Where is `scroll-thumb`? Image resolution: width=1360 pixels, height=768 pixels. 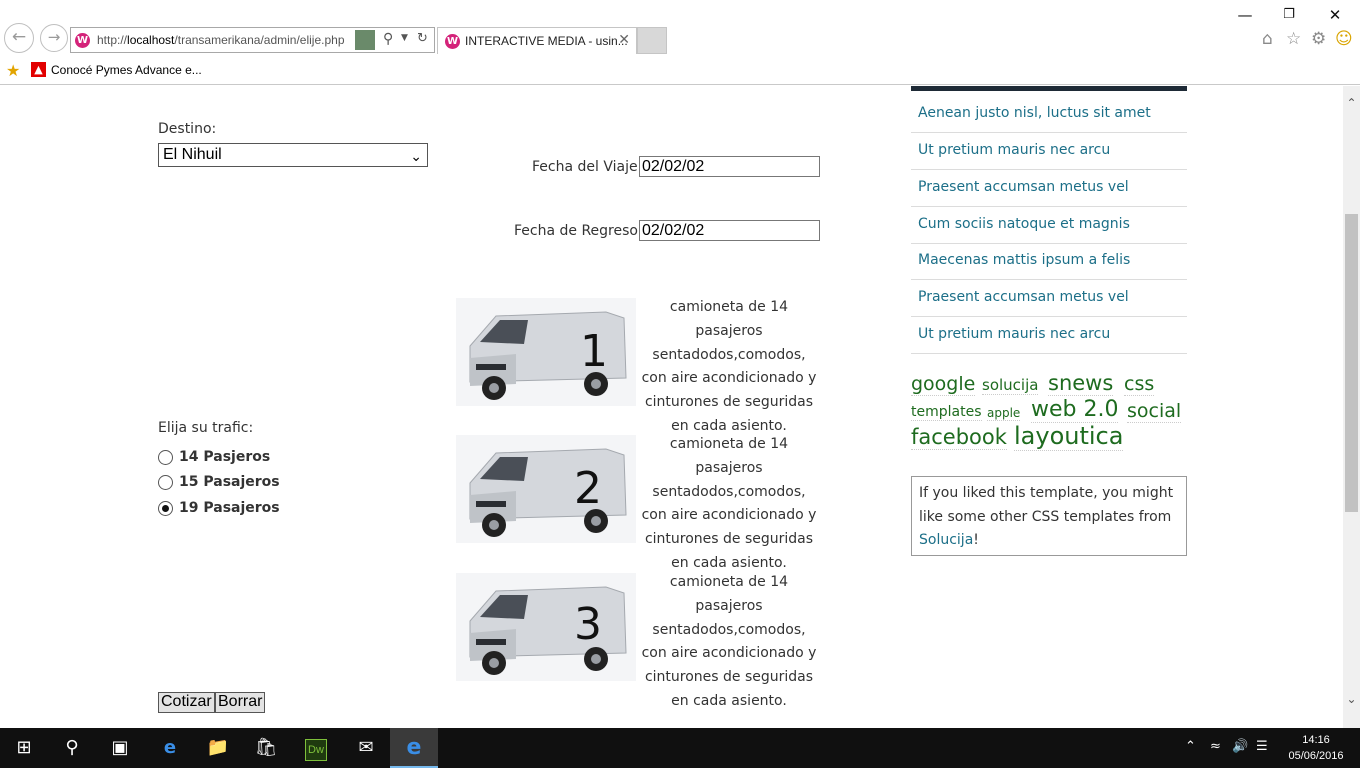
scroll-thumb is located at coordinates (1351, 363).